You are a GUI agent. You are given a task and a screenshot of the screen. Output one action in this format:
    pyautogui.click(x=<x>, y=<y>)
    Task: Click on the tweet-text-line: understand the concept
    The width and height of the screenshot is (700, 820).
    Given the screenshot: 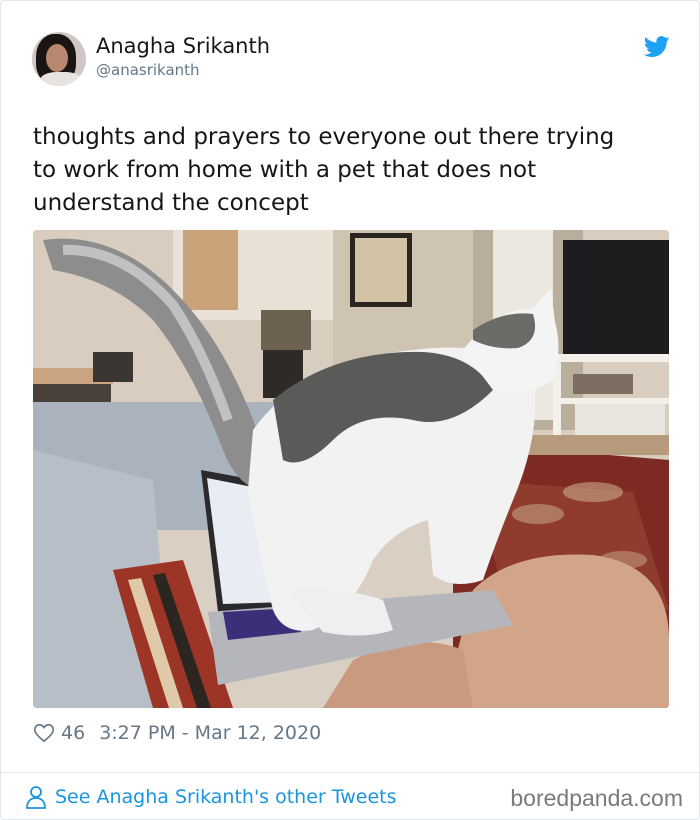 What is the action you would take?
    pyautogui.click(x=171, y=203)
    